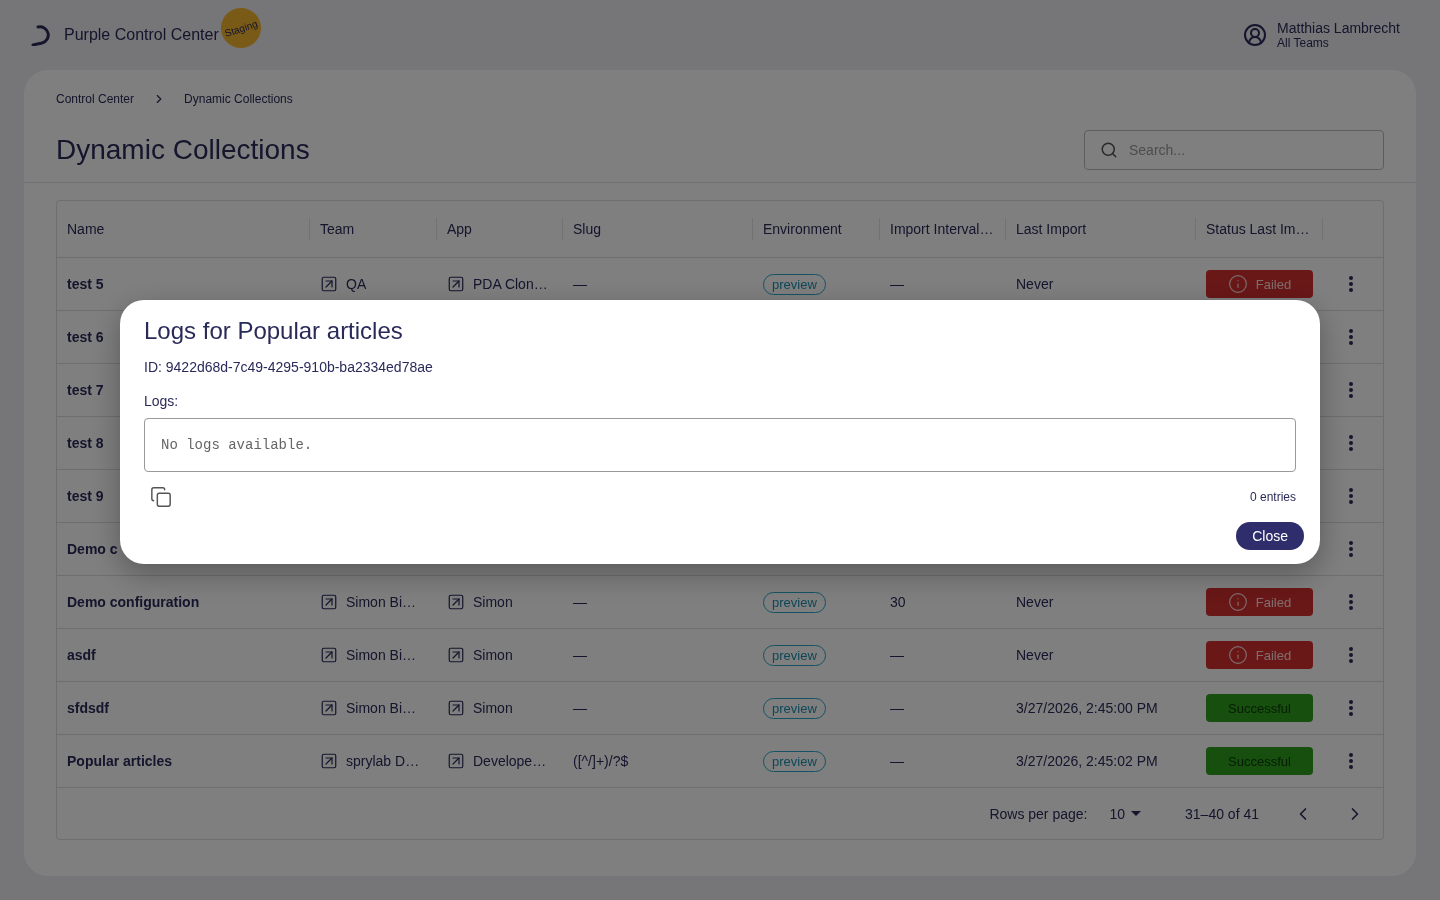 This screenshot has width=1440, height=900. I want to click on copy-icon, so click(161, 497).